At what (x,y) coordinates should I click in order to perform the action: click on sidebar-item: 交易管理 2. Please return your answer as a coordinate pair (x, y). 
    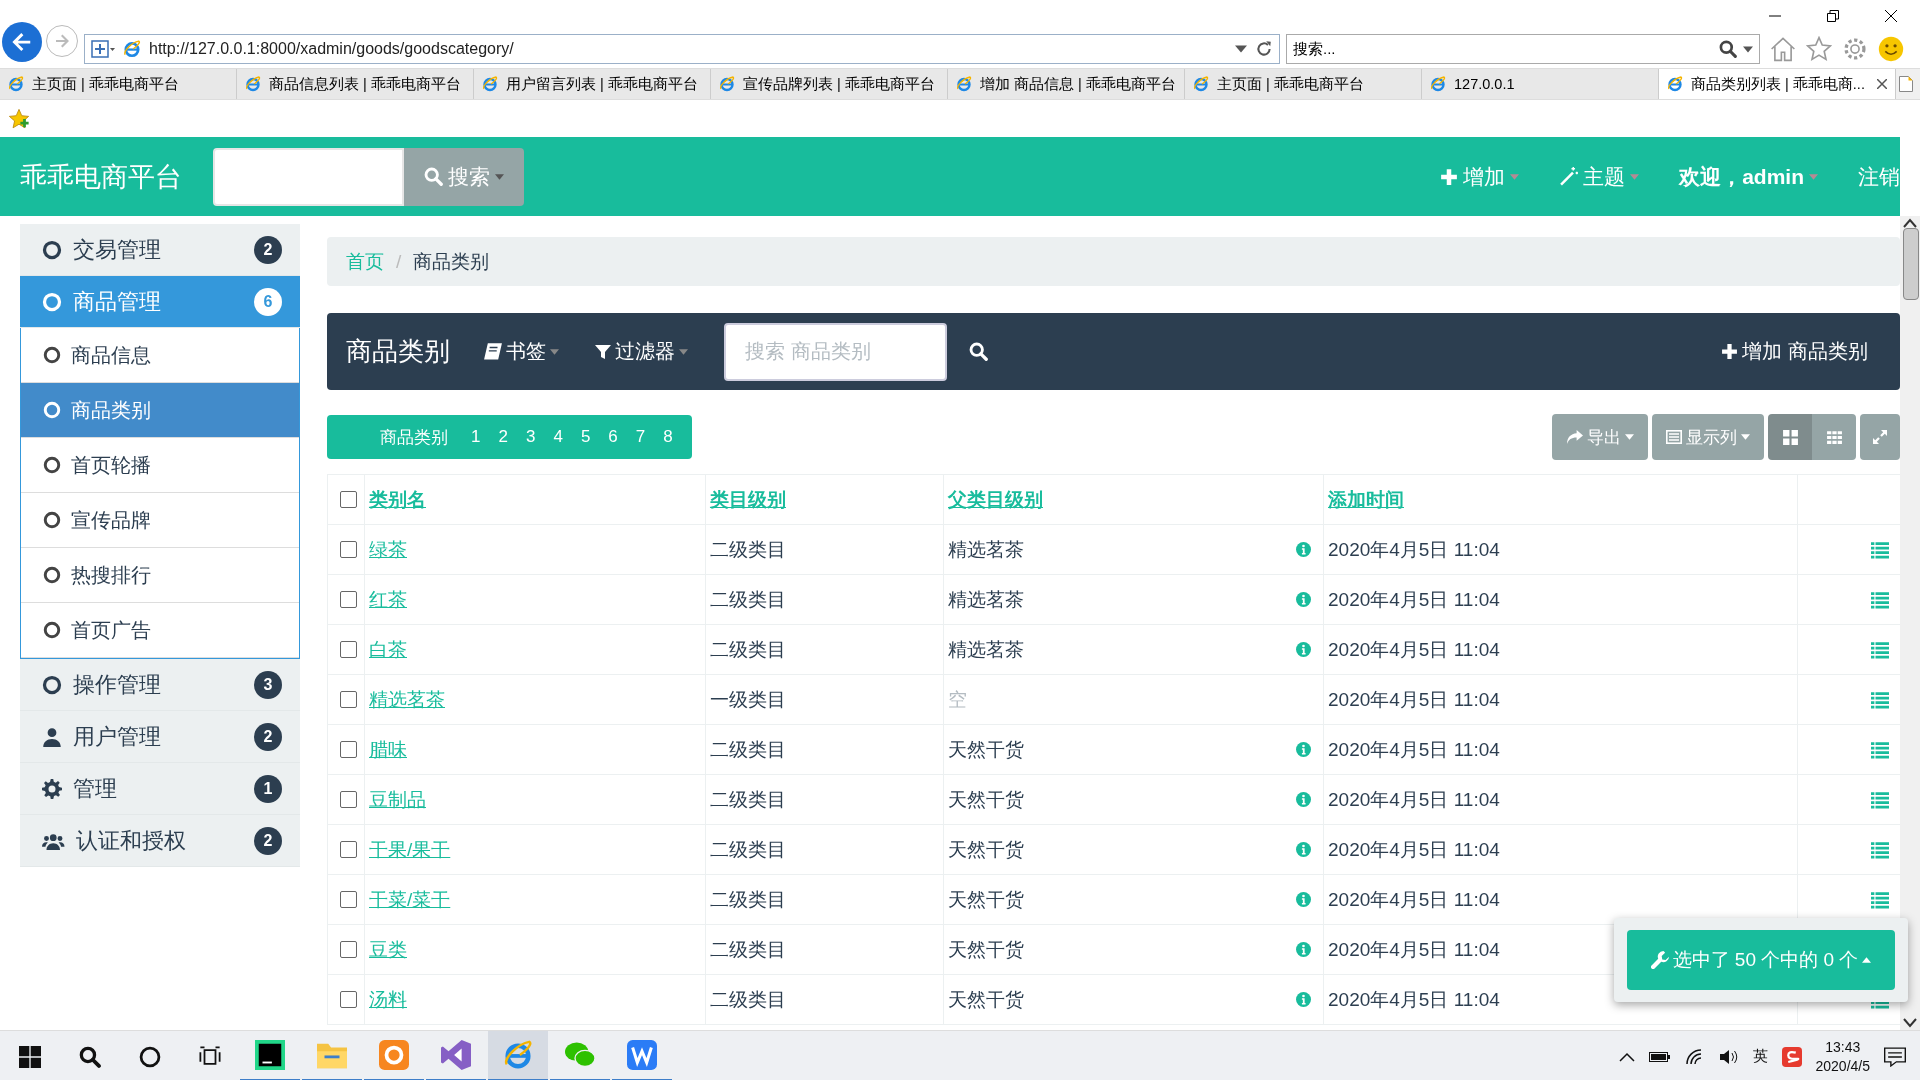
    Looking at the image, I should click on (160, 250).